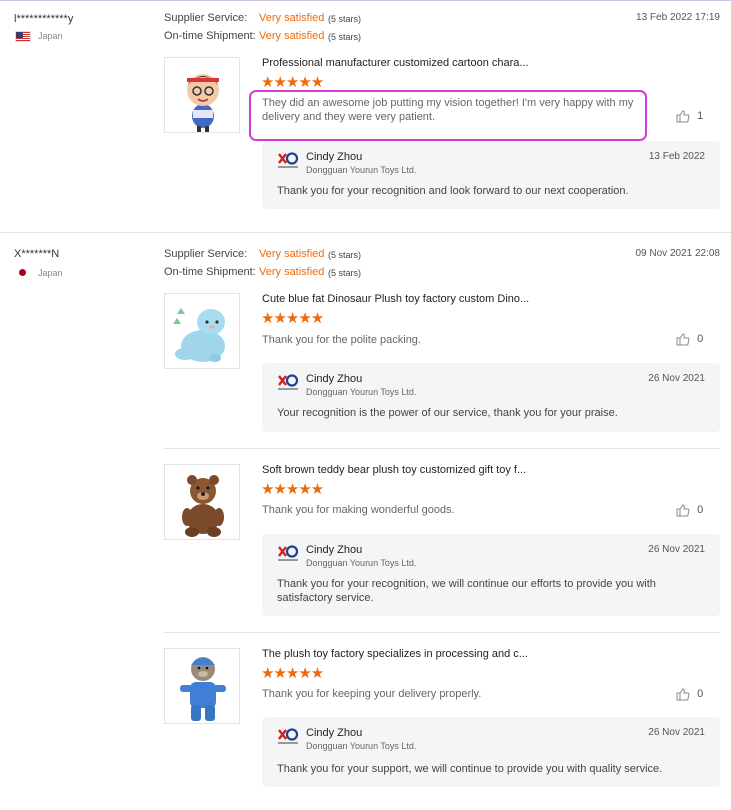  What do you see at coordinates (365, 0) in the screenshot?
I see `top-border` at bounding box center [365, 0].